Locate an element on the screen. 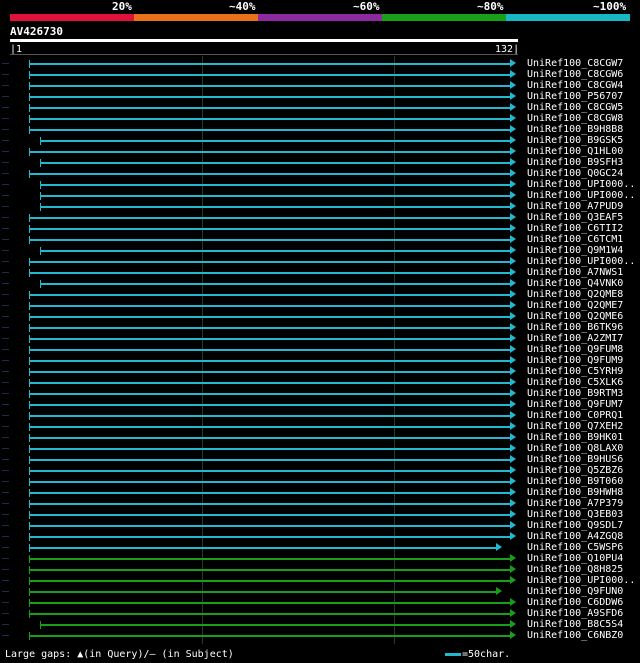  hit-row: UniRef100_B9HUS6 is located at coordinates (320, 459).